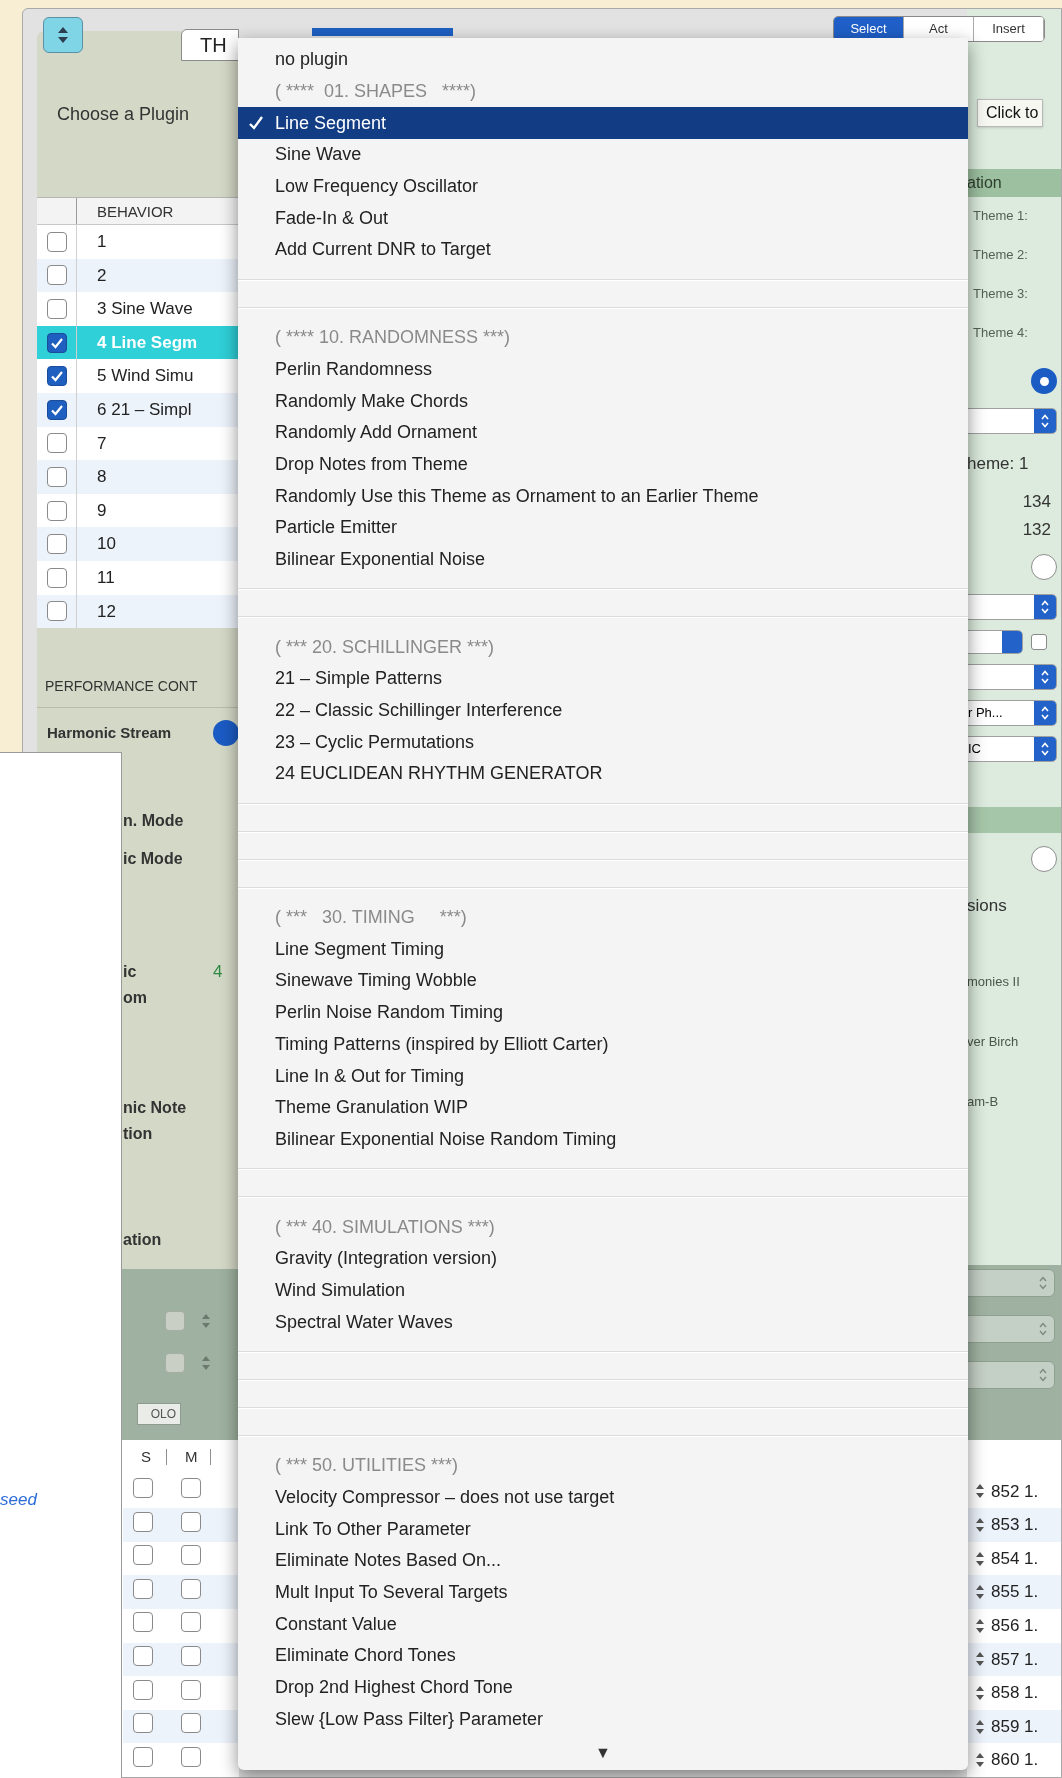  I want to click on menu-item: Spectral Water Waves, so click(603, 1322).